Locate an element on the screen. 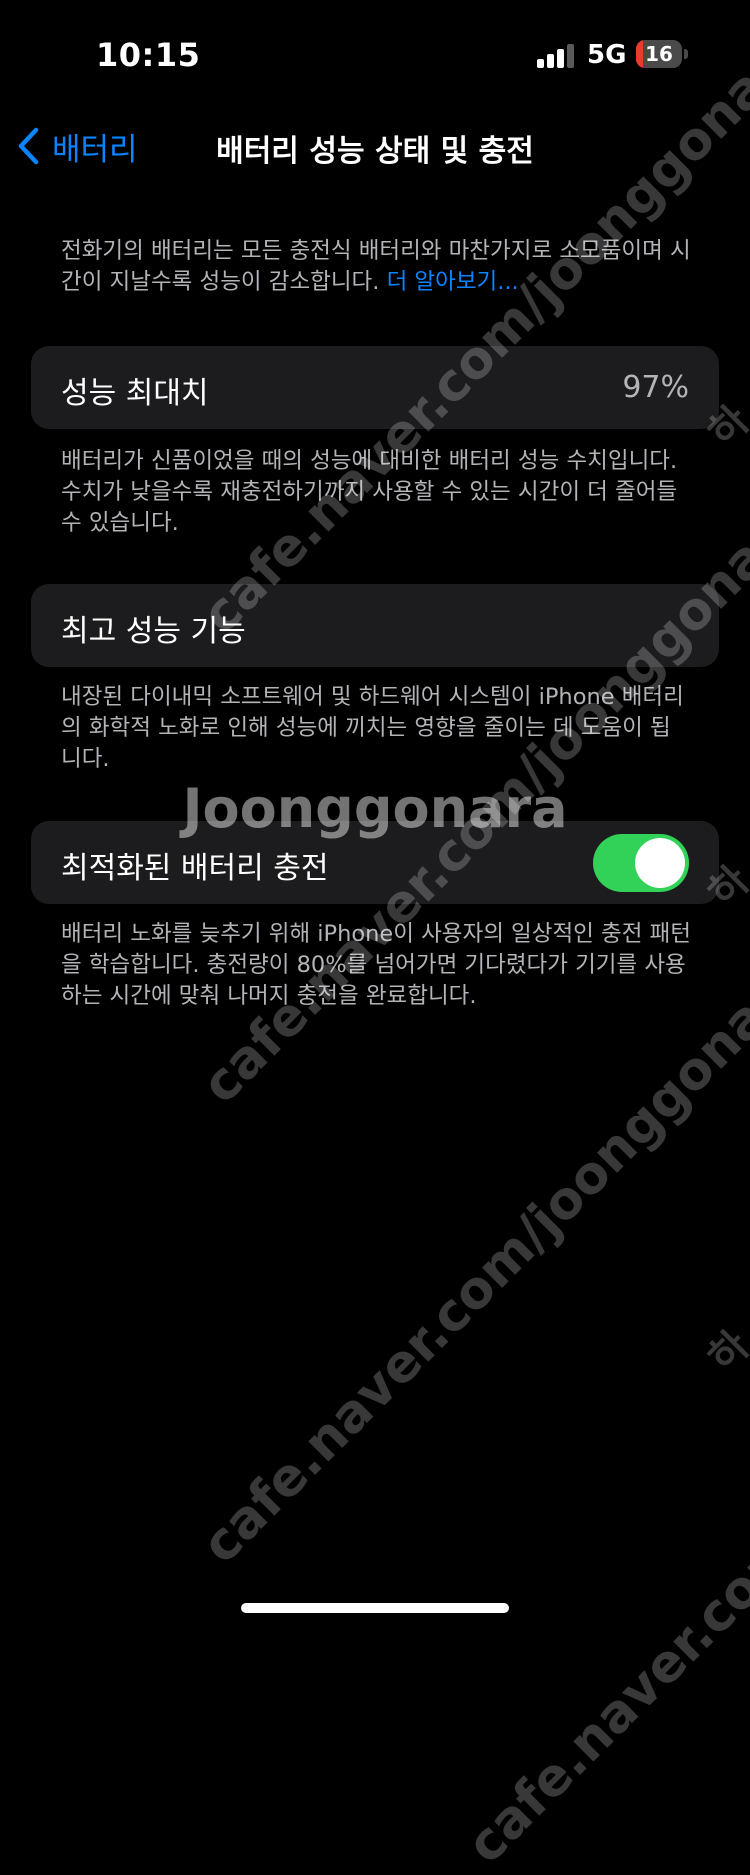  optimized-charging-toggle is located at coordinates (641, 863).